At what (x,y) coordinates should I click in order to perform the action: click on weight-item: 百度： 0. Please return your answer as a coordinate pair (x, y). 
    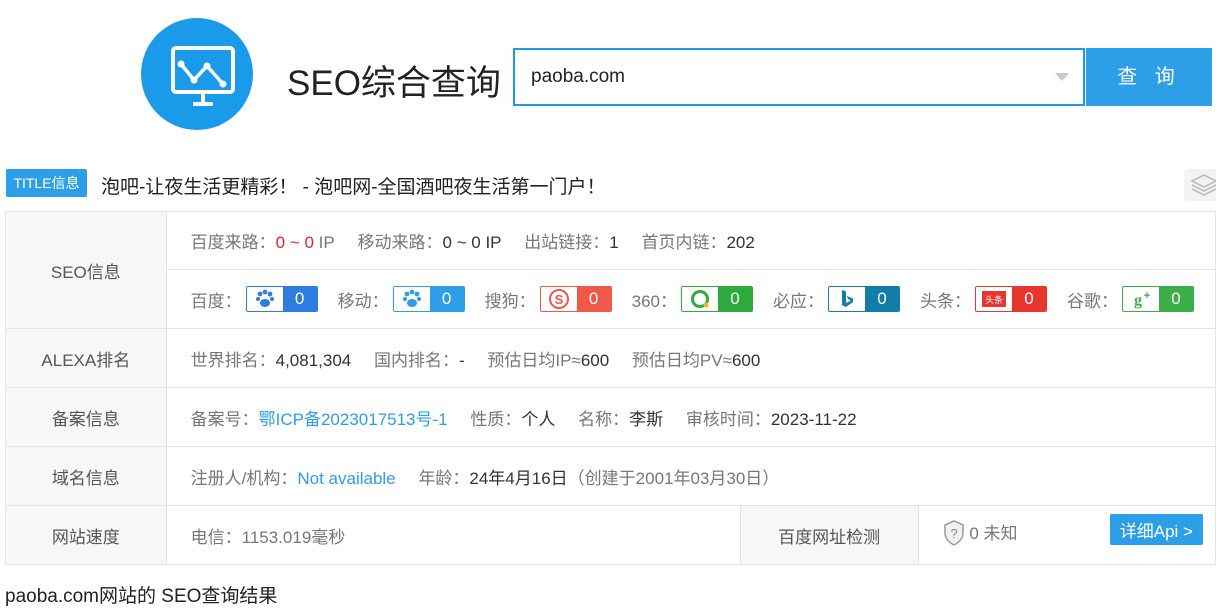
    Looking at the image, I should click on (254, 299).